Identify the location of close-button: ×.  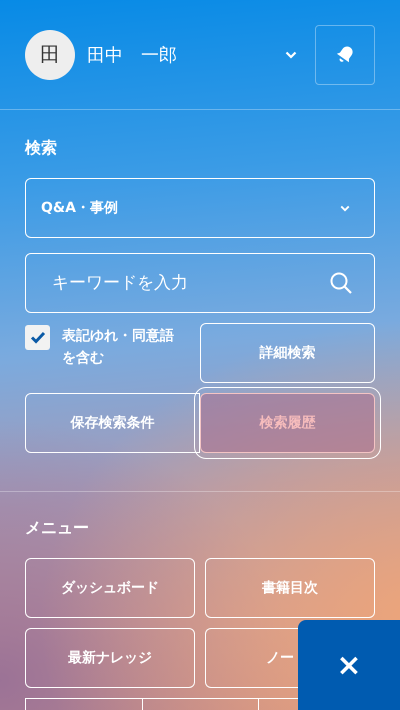
(349, 665).